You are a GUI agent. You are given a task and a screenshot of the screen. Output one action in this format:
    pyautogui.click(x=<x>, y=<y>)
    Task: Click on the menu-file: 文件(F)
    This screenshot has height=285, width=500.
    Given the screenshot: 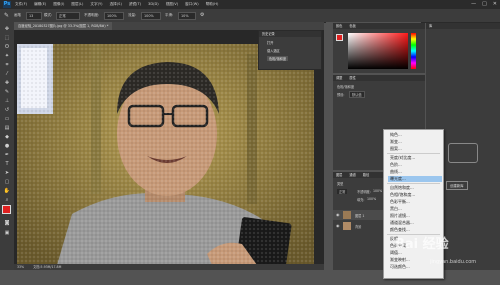 What is the action you would take?
    pyautogui.click(x=21, y=4)
    